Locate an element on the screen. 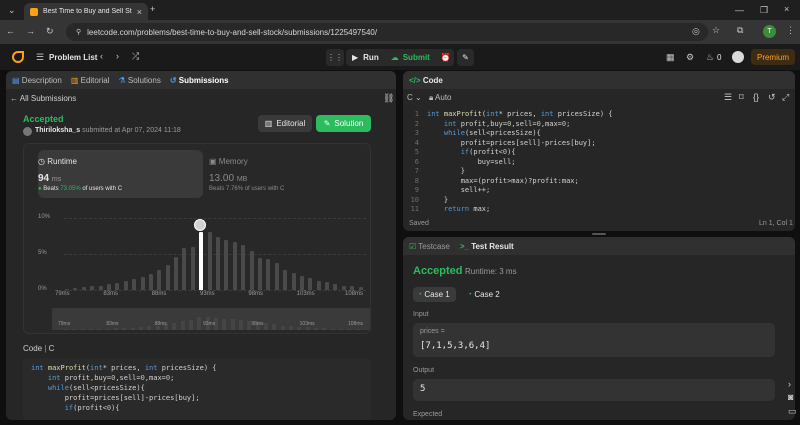 This screenshot has width=800, height=425. case-2-tab: • Case 2 is located at coordinates (484, 294).